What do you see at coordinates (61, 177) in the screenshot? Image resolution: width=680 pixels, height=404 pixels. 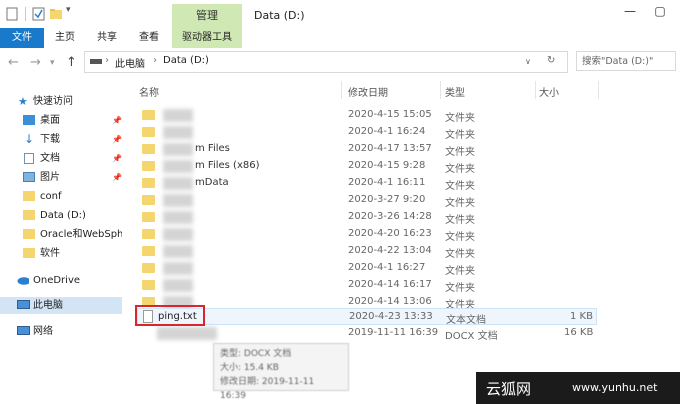 I see `sidebar-item-pictures: 图片 📌` at bounding box center [61, 177].